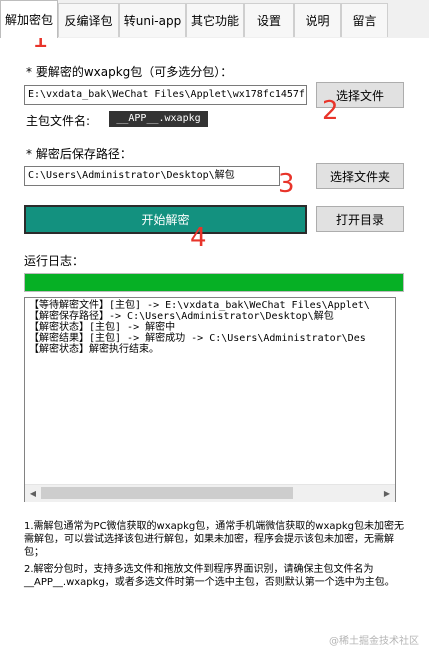 The width and height of the screenshot is (429, 655). What do you see at coordinates (88, 20) in the screenshot?
I see `tab-decompile: 反编译包` at bounding box center [88, 20].